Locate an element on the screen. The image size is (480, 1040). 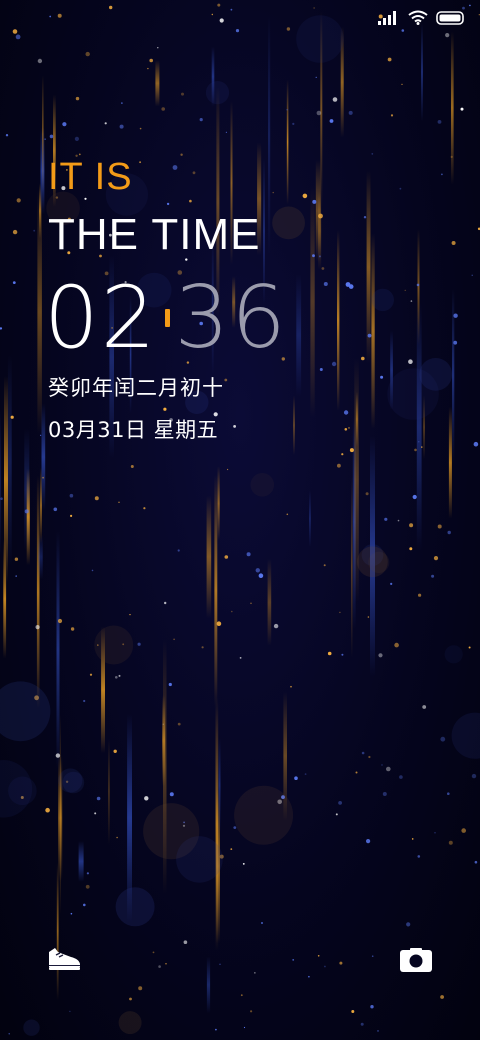
headline-the-time: THE TIME is located at coordinates (154, 234).